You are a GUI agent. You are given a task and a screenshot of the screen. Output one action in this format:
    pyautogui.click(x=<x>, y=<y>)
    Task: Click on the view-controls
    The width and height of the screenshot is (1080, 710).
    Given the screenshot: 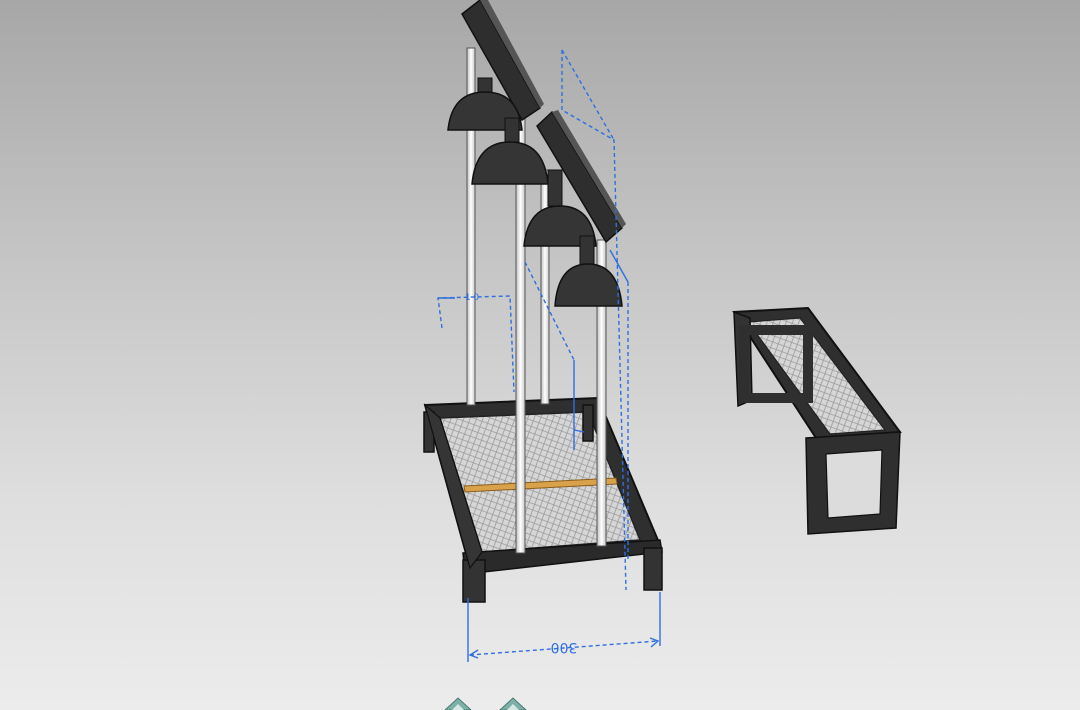 What is the action you would take?
    pyautogui.click(x=485, y=703)
    